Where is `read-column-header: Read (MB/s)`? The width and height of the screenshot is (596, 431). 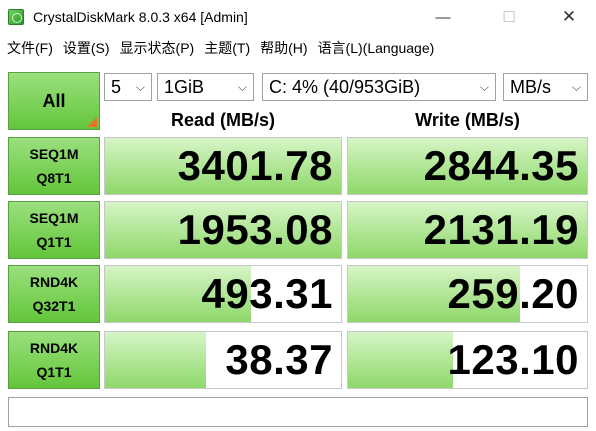
read-column-header: Read (MB/s) is located at coordinates (222, 120).